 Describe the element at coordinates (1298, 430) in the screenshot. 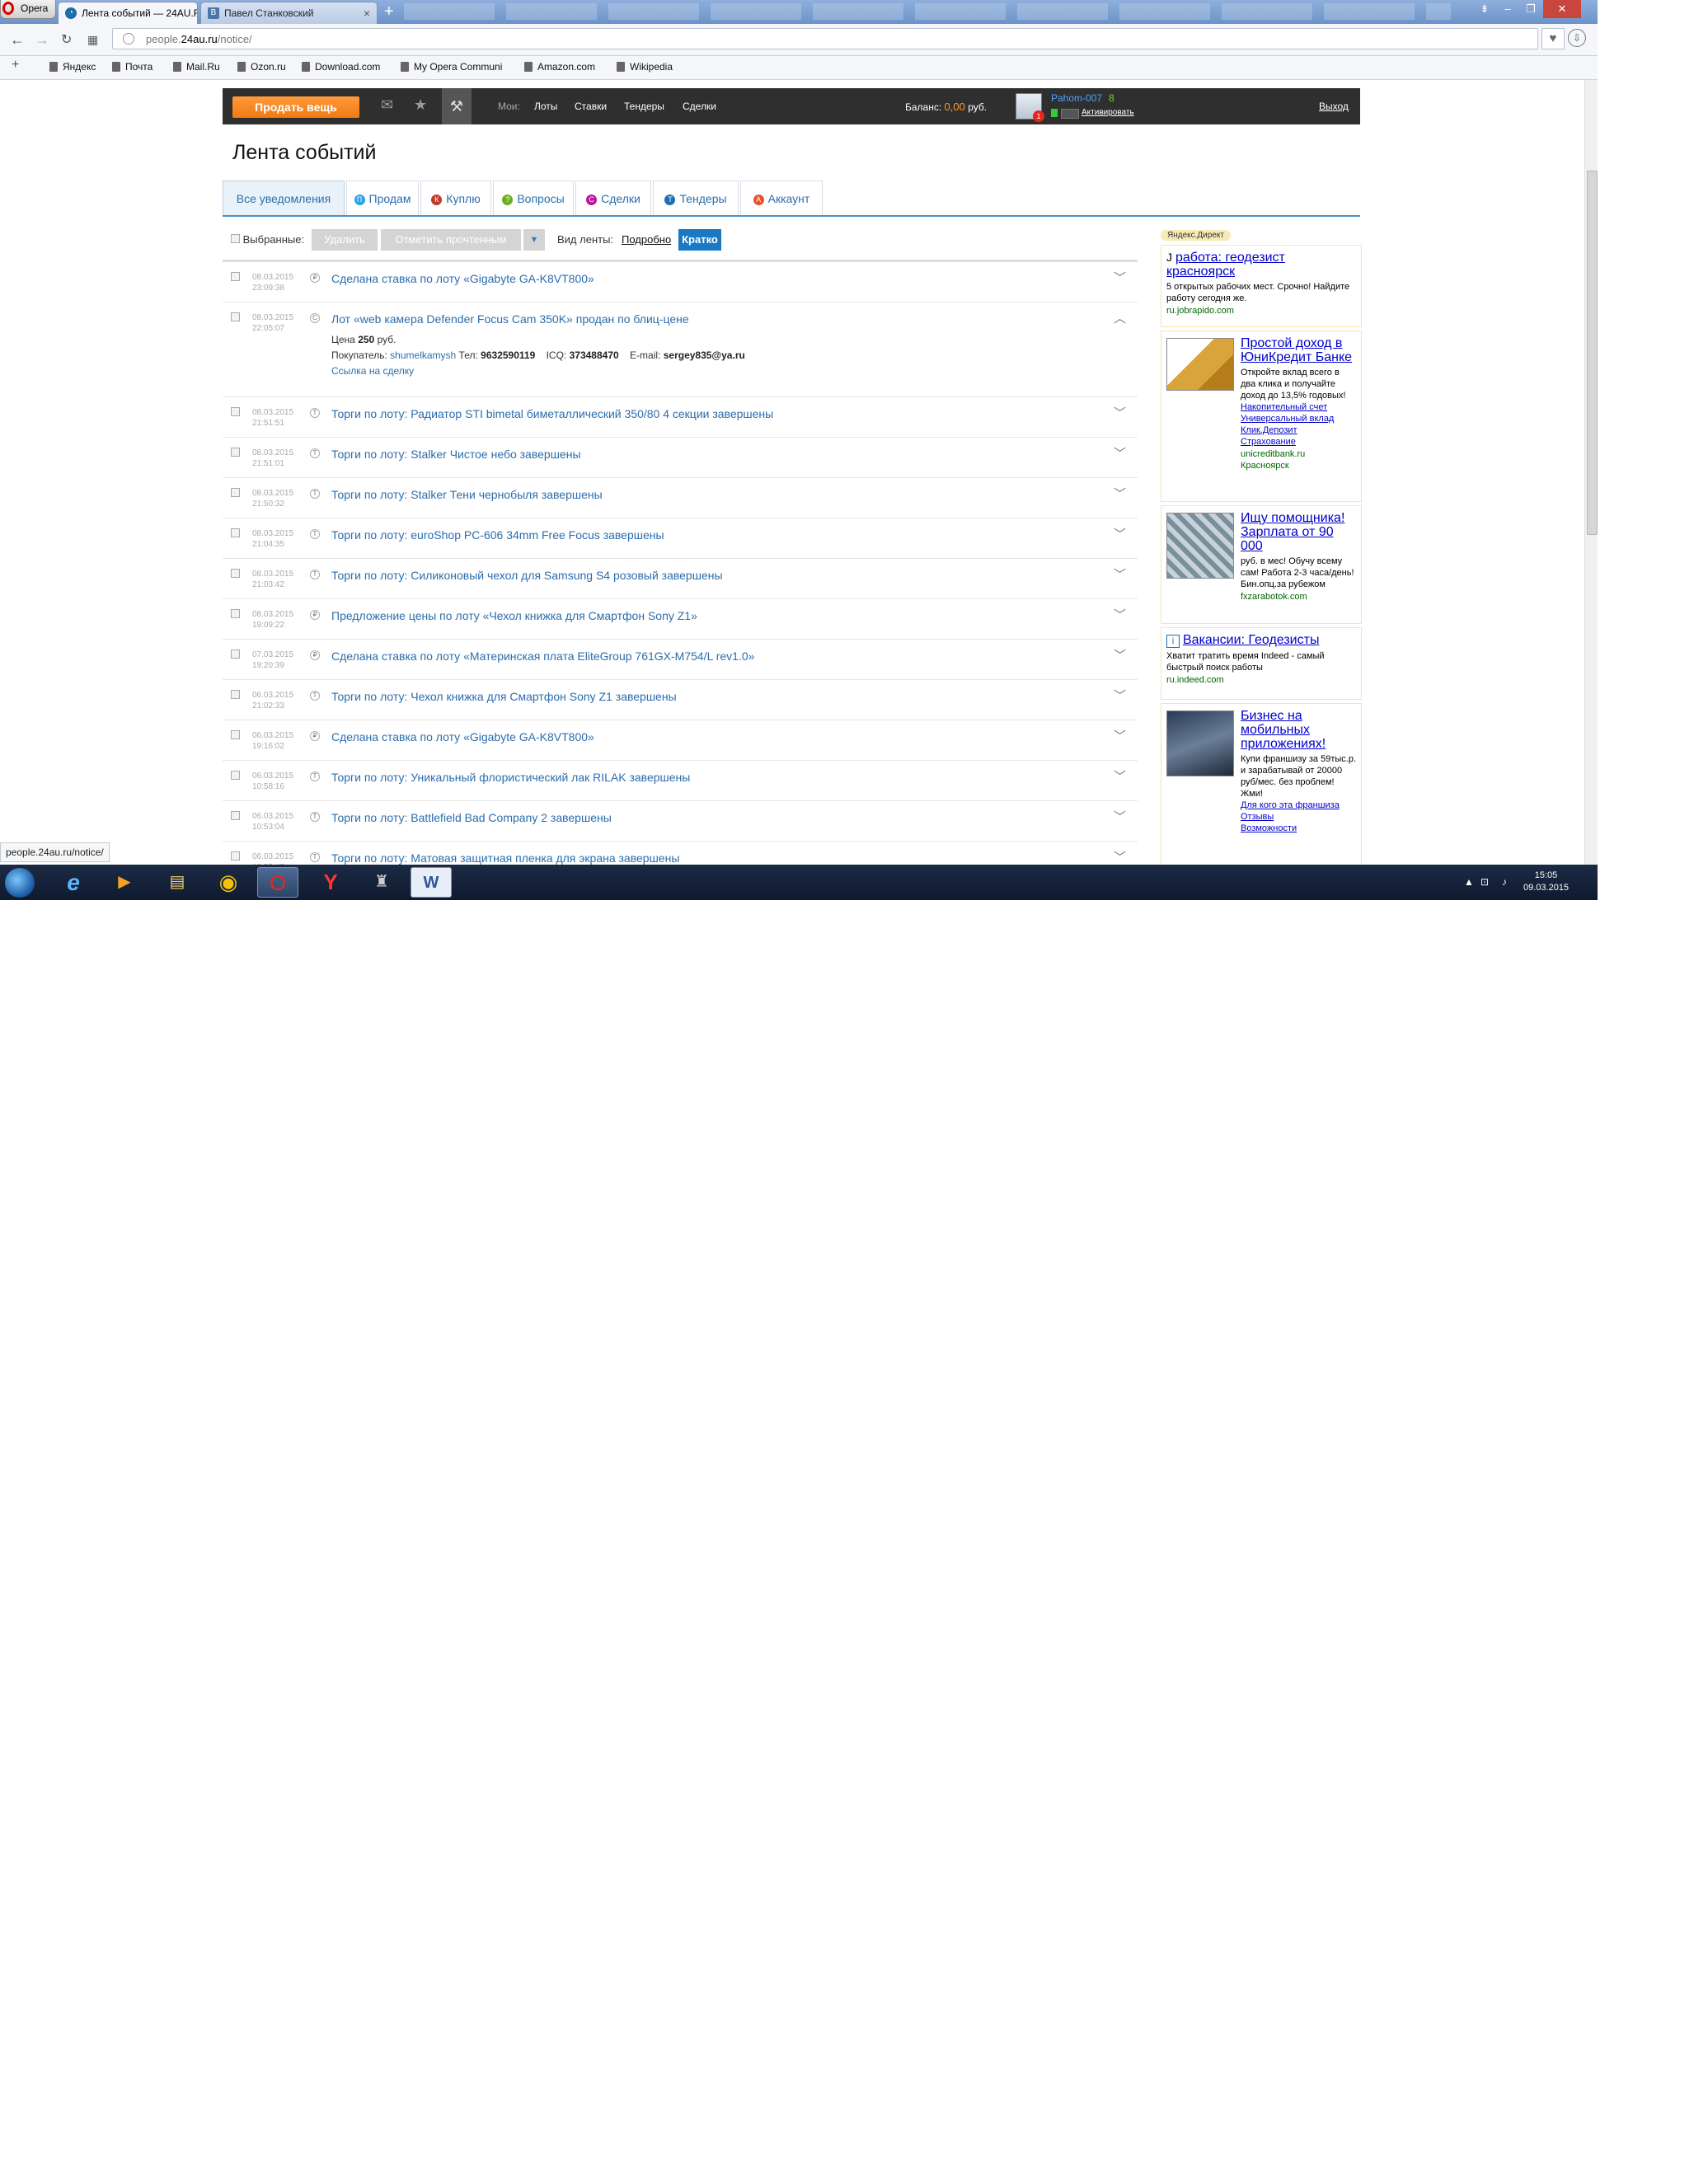

I see `ad-sitelink: Клик.Депозит` at that location.